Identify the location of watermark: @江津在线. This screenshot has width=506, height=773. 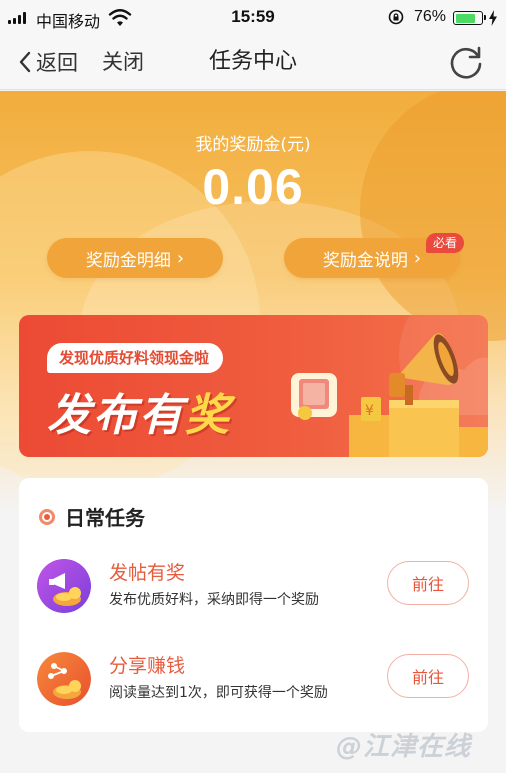
(404, 747).